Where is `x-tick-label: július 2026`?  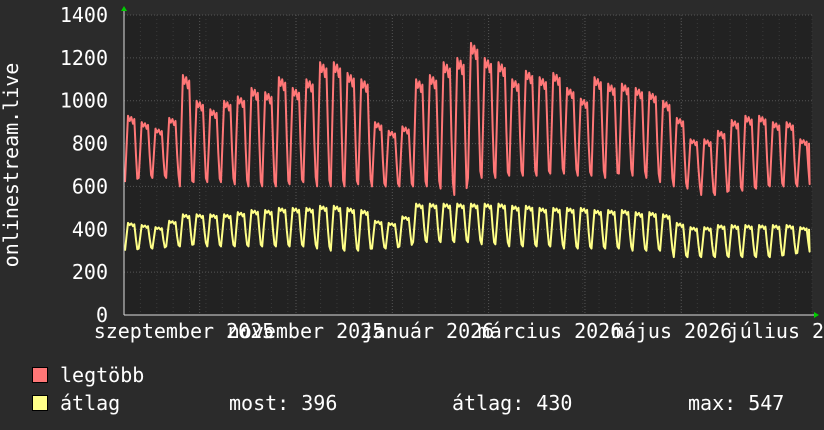 x-tick-label: július 2026 is located at coordinates (776, 331).